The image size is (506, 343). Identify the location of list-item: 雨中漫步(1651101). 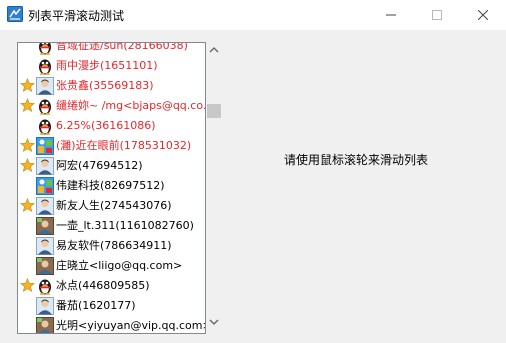
(111, 66).